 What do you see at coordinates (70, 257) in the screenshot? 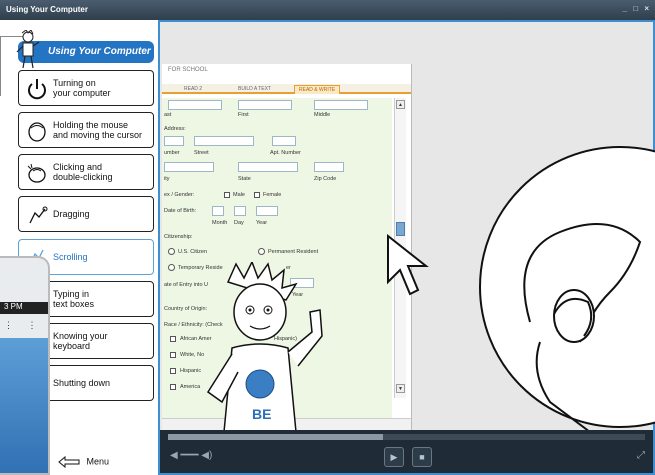
I see `menu-item-label: Scrolling` at bounding box center [70, 257].